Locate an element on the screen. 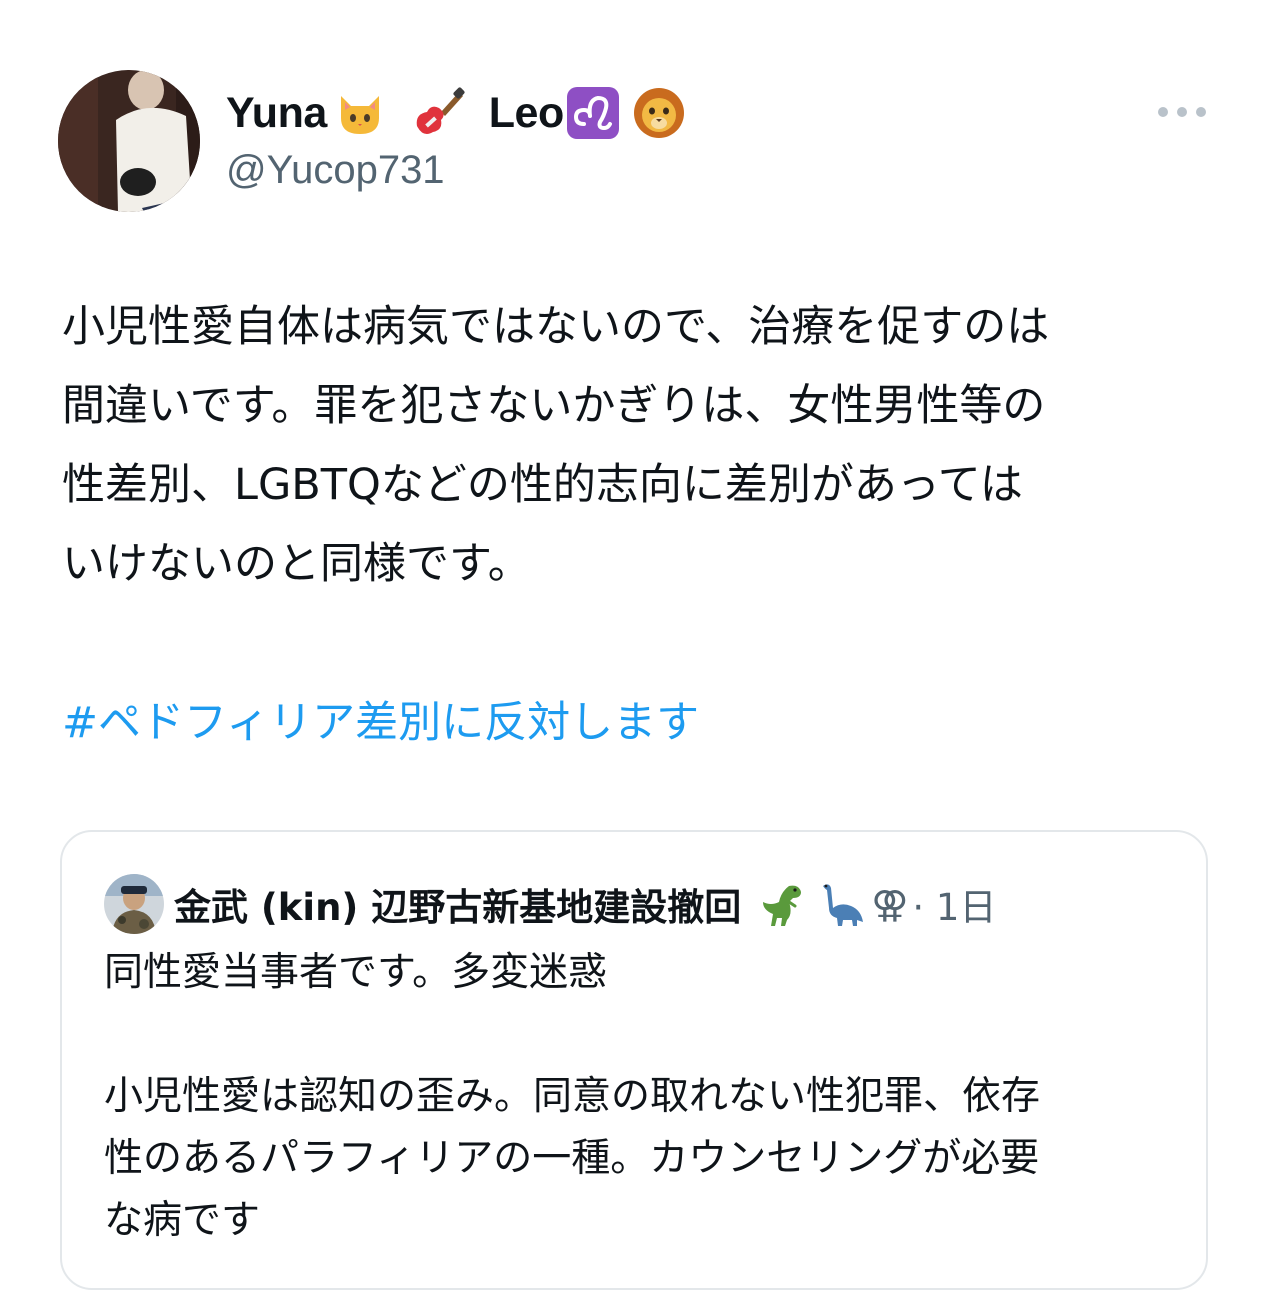 This screenshot has width=1268, height=1290. quoted-line: 性のあるパラフィリアの一種。カウンセリングが必要 is located at coordinates (572, 1158).